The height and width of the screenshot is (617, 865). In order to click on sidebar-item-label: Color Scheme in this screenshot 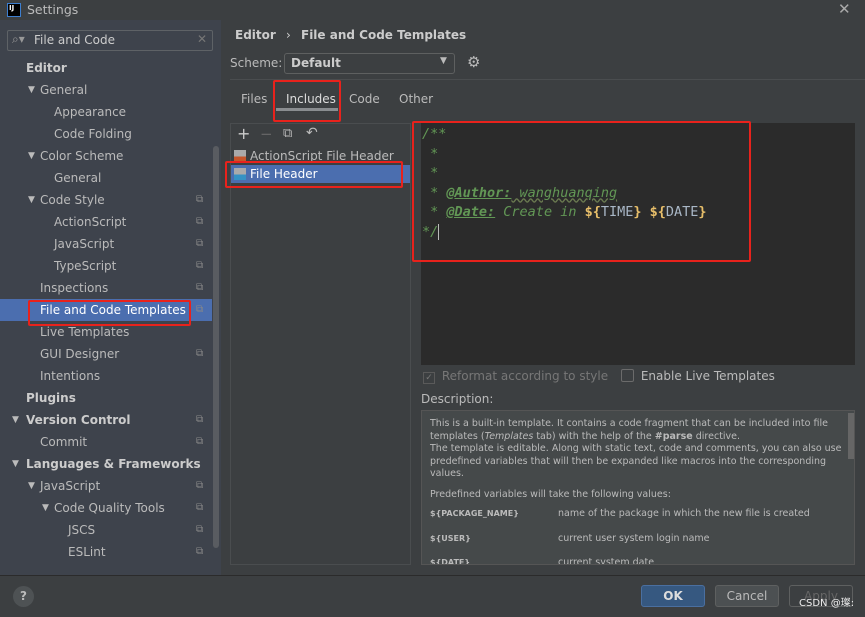, I will do `click(82, 156)`.